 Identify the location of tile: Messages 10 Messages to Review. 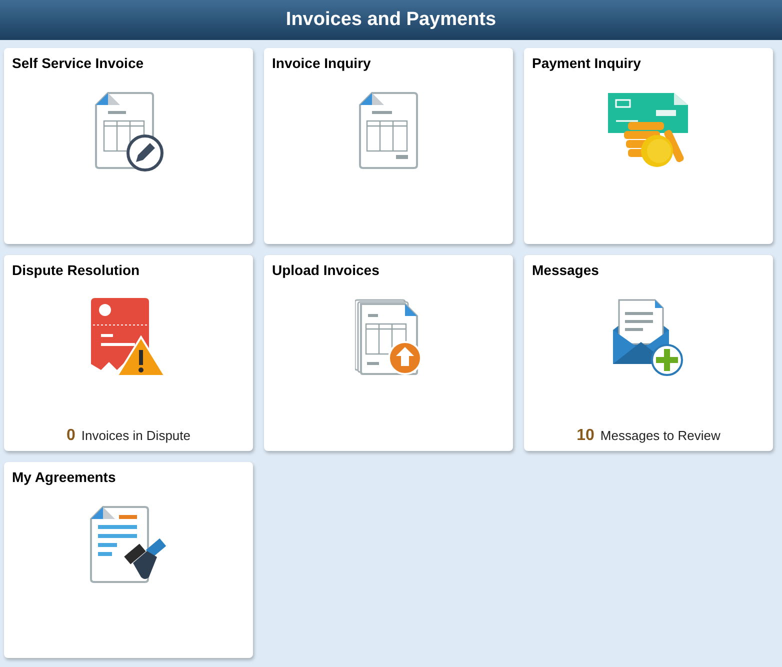
(648, 353).